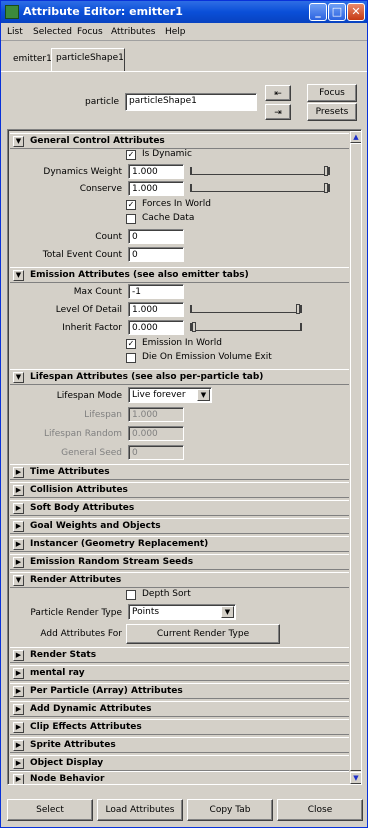 Image resolution: width=368 pixels, height=828 pixels. What do you see at coordinates (278, 112) in the screenshot?
I see `select-output-icon: ⇥` at bounding box center [278, 112].